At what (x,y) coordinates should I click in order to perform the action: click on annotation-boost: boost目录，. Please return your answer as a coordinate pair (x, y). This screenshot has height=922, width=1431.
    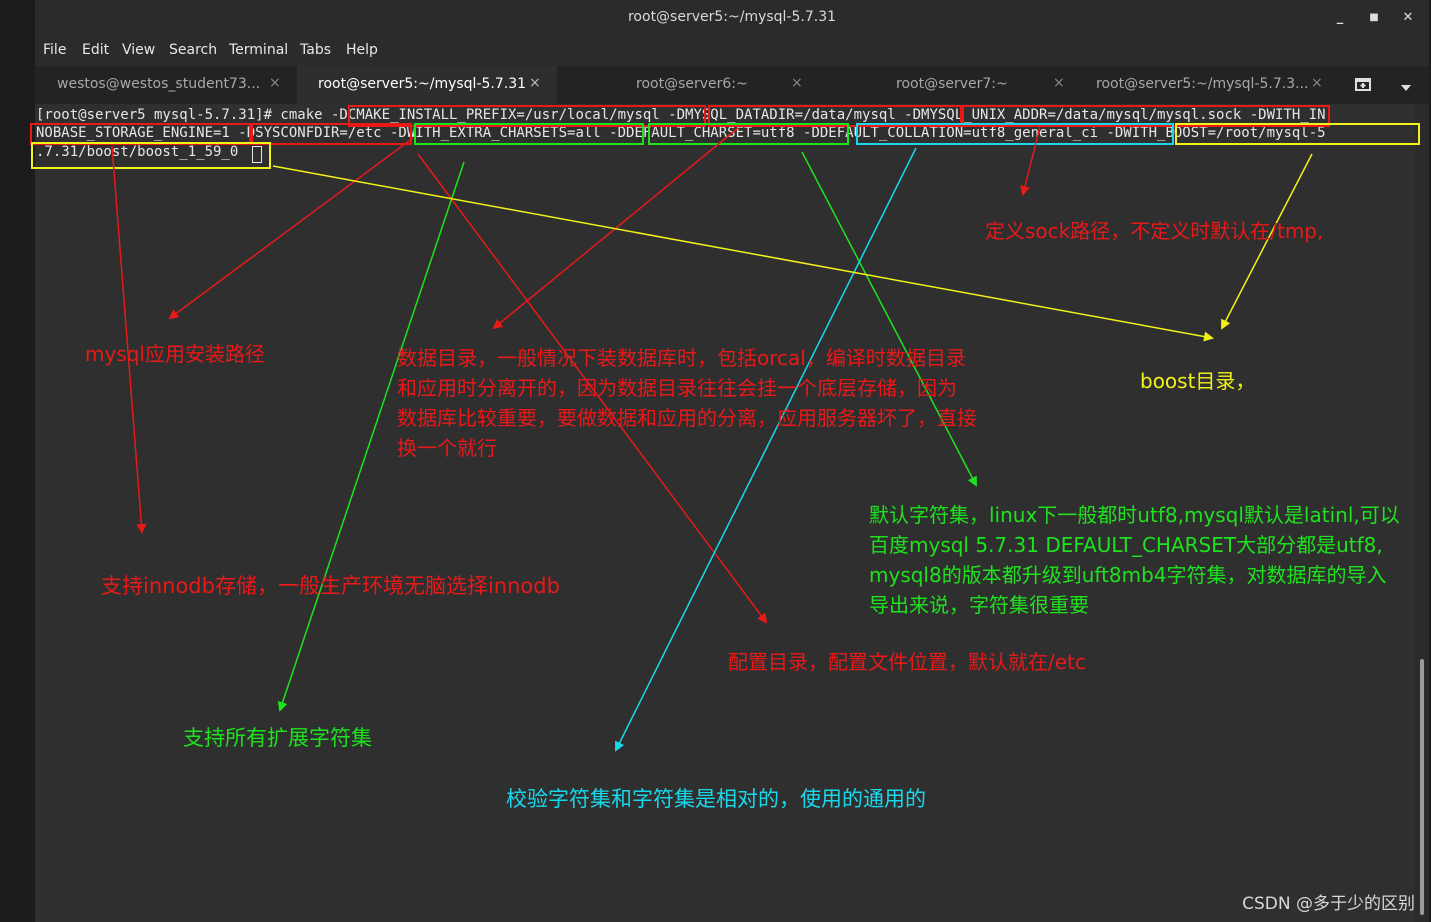
    Looking at the image, I should click on (1198, 381).